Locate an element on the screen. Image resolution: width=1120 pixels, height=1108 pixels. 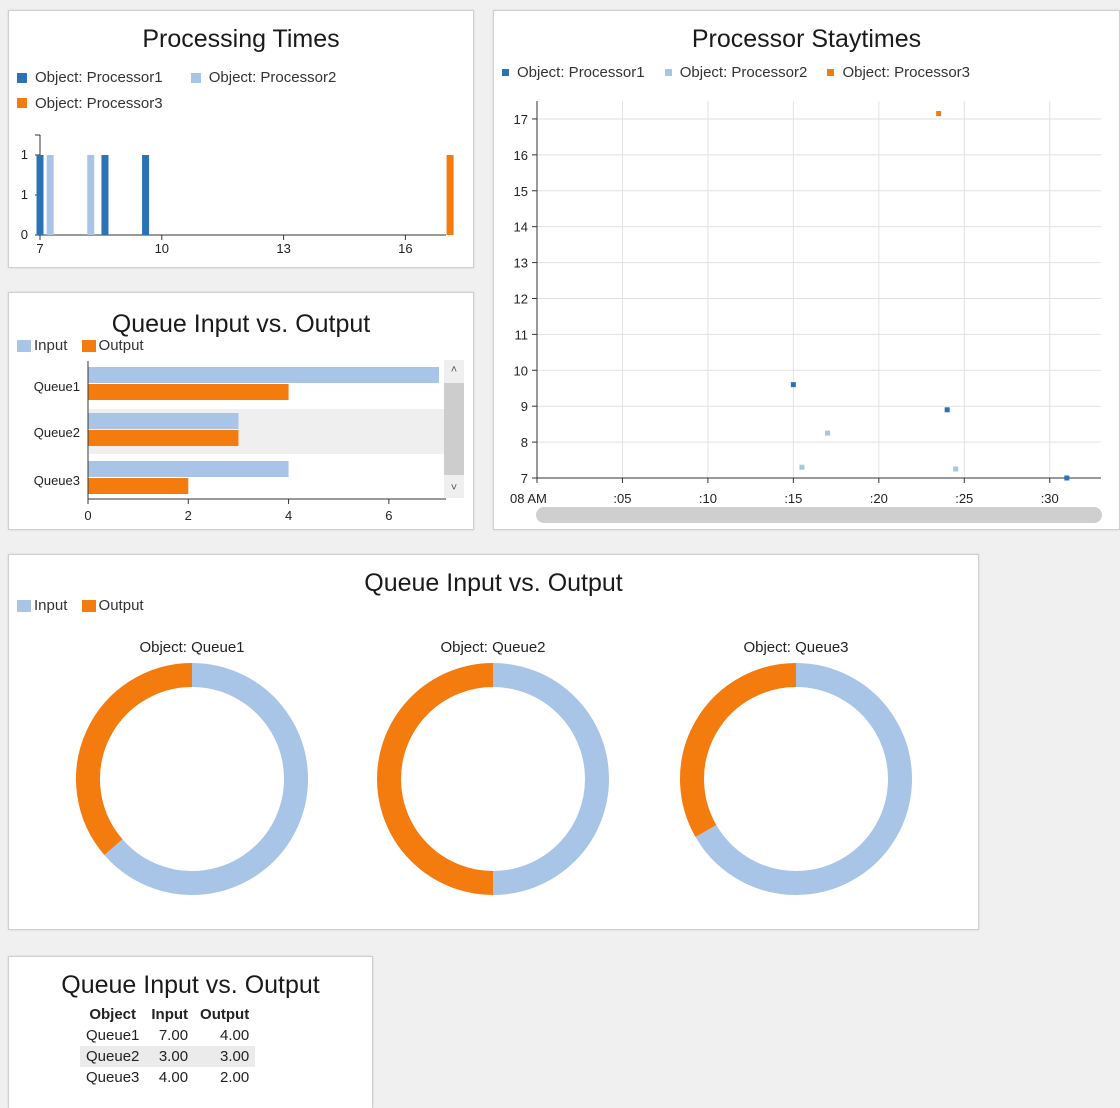
y-tick-label: 10 is located at coordinates (521, 370).